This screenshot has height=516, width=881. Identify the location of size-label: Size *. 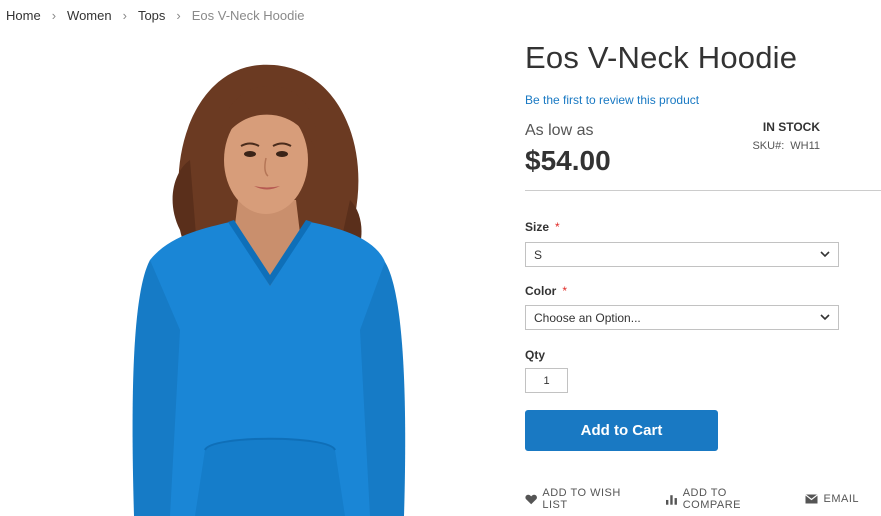
(542, 227).